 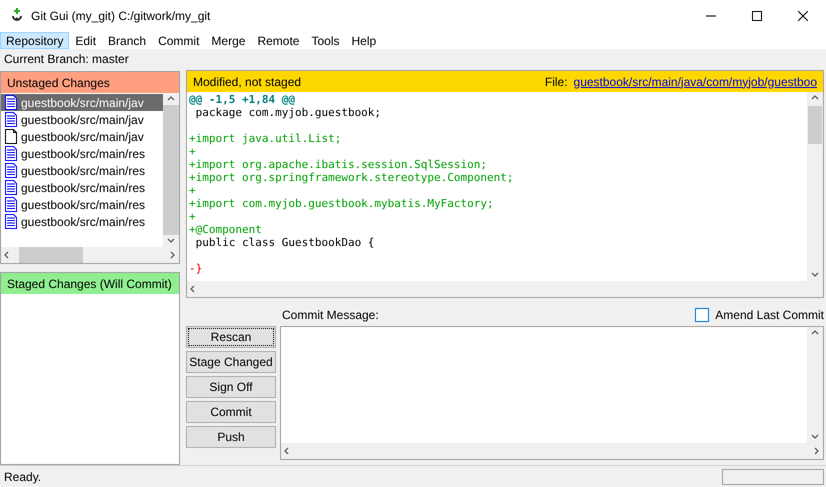 What do you see at coordinates (225, 229) in the screenshot?
I see `diff-line: +@Component` at bounding box center [225, 229].